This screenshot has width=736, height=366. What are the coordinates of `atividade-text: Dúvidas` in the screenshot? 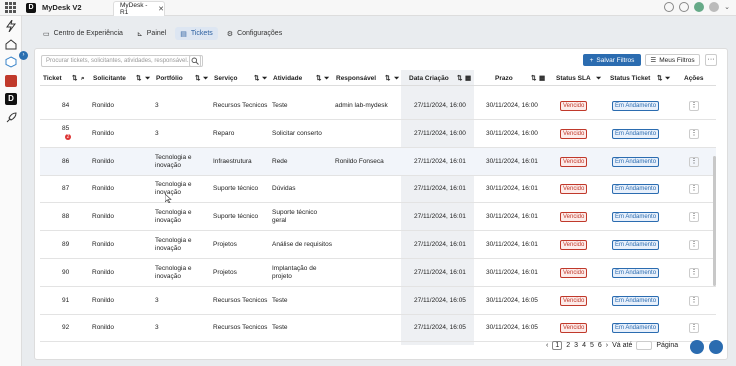 It's located at (284, 189).